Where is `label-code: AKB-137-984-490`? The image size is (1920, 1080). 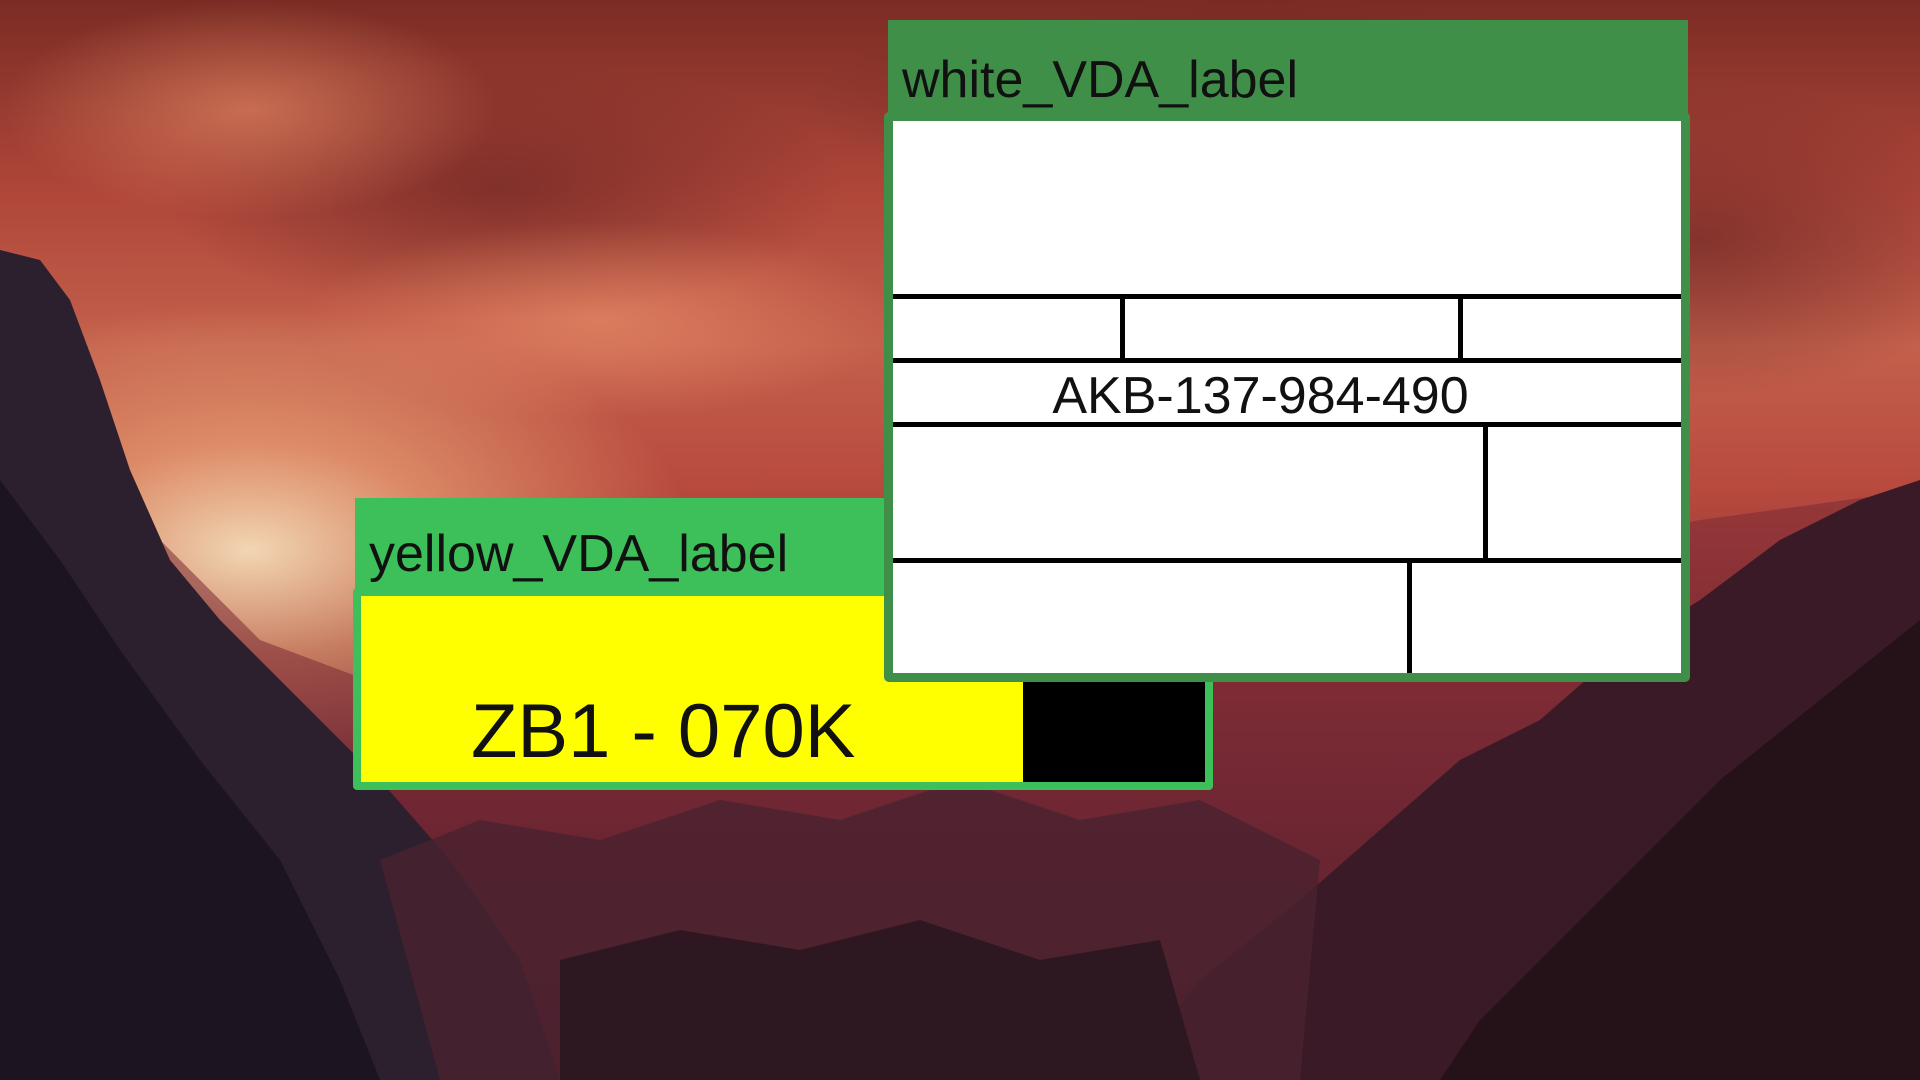
label-code: AKB-137-984-490 is located at coordinates (1260, 396).